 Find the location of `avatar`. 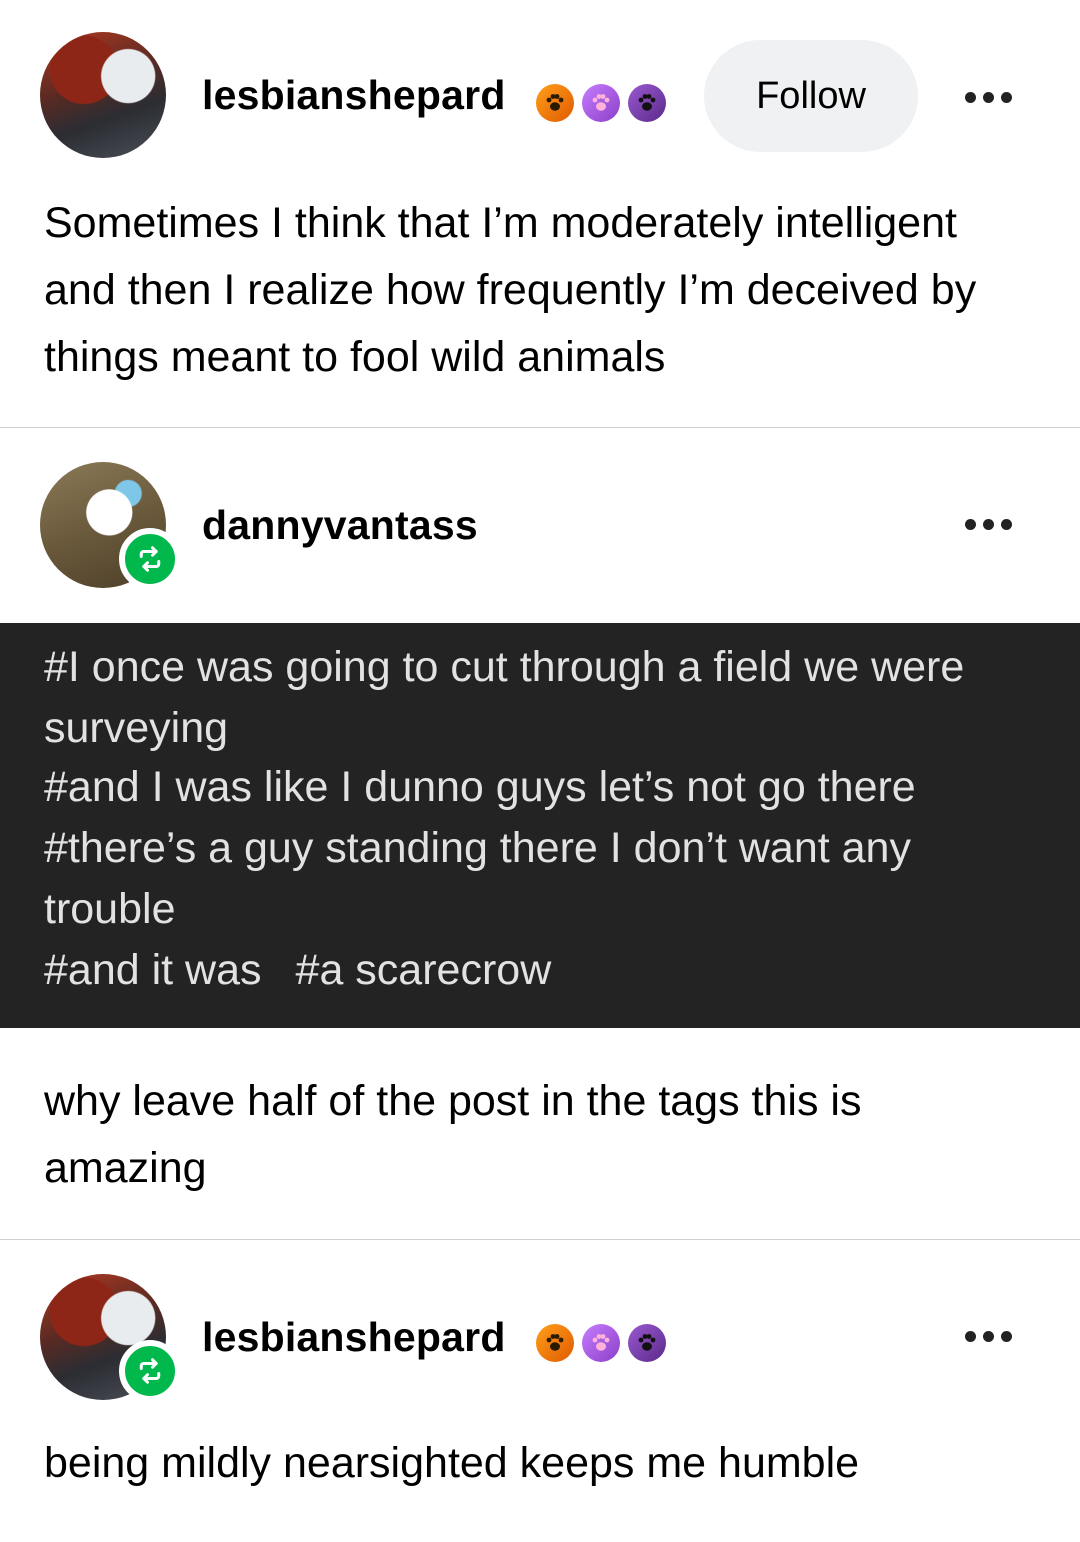

avatar is located at coordinates (103, 95).